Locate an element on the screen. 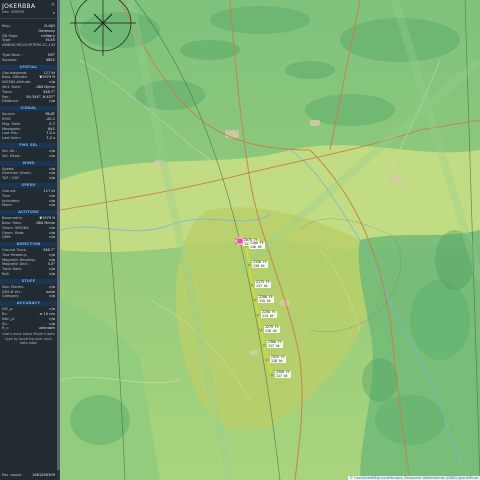 Image resolution: width=480 pixels, height=480 pixels. section-row: Roll: n/a is located at coordinates (28, 274).